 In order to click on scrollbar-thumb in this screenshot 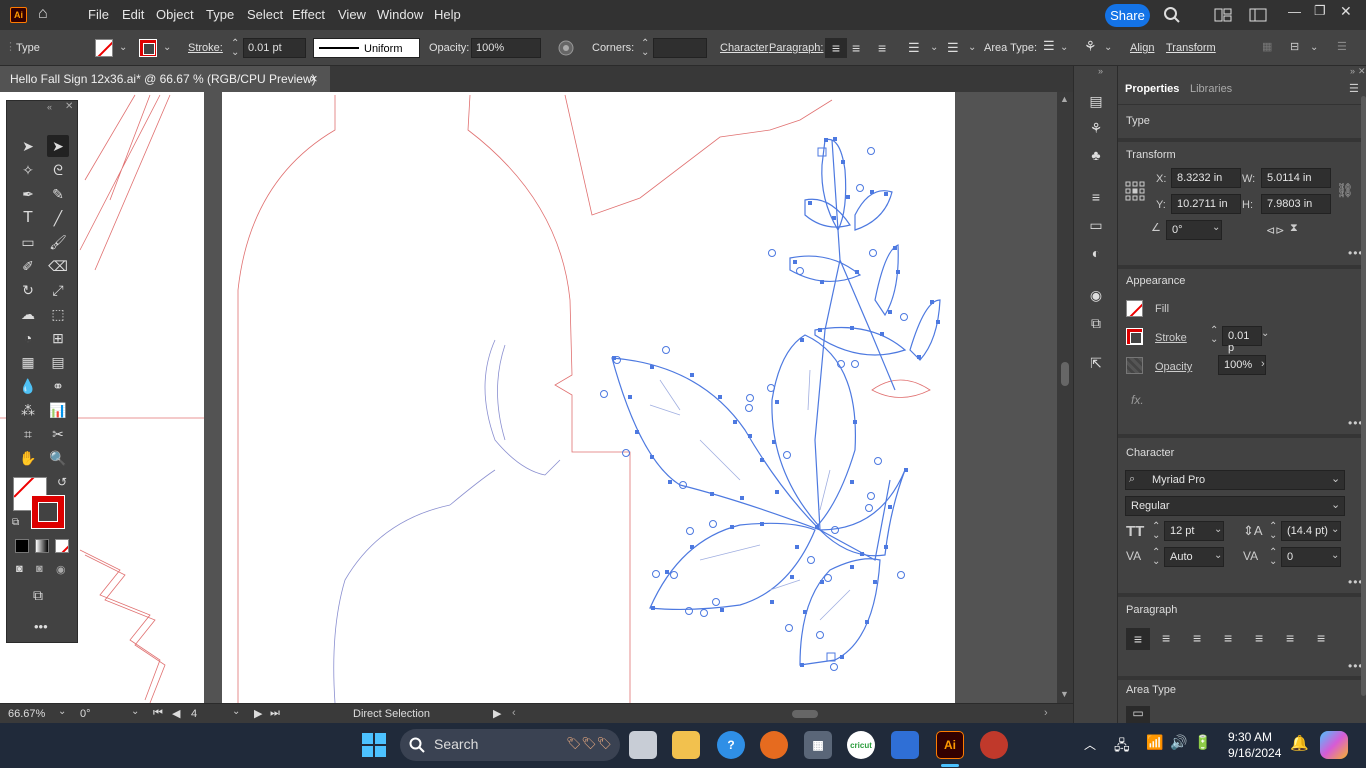, I will do `click(1065, 374)`.